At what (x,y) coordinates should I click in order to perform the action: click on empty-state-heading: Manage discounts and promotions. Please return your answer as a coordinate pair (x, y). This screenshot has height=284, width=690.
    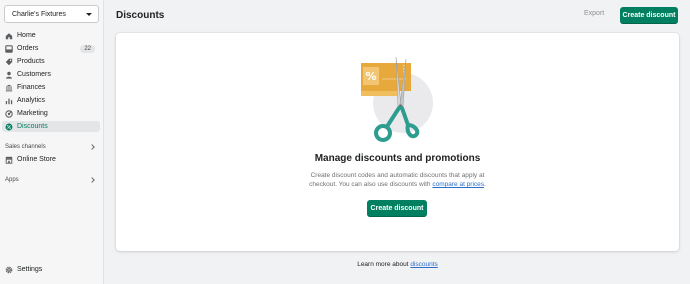
    Looking at the image, I should click on (397, 158).